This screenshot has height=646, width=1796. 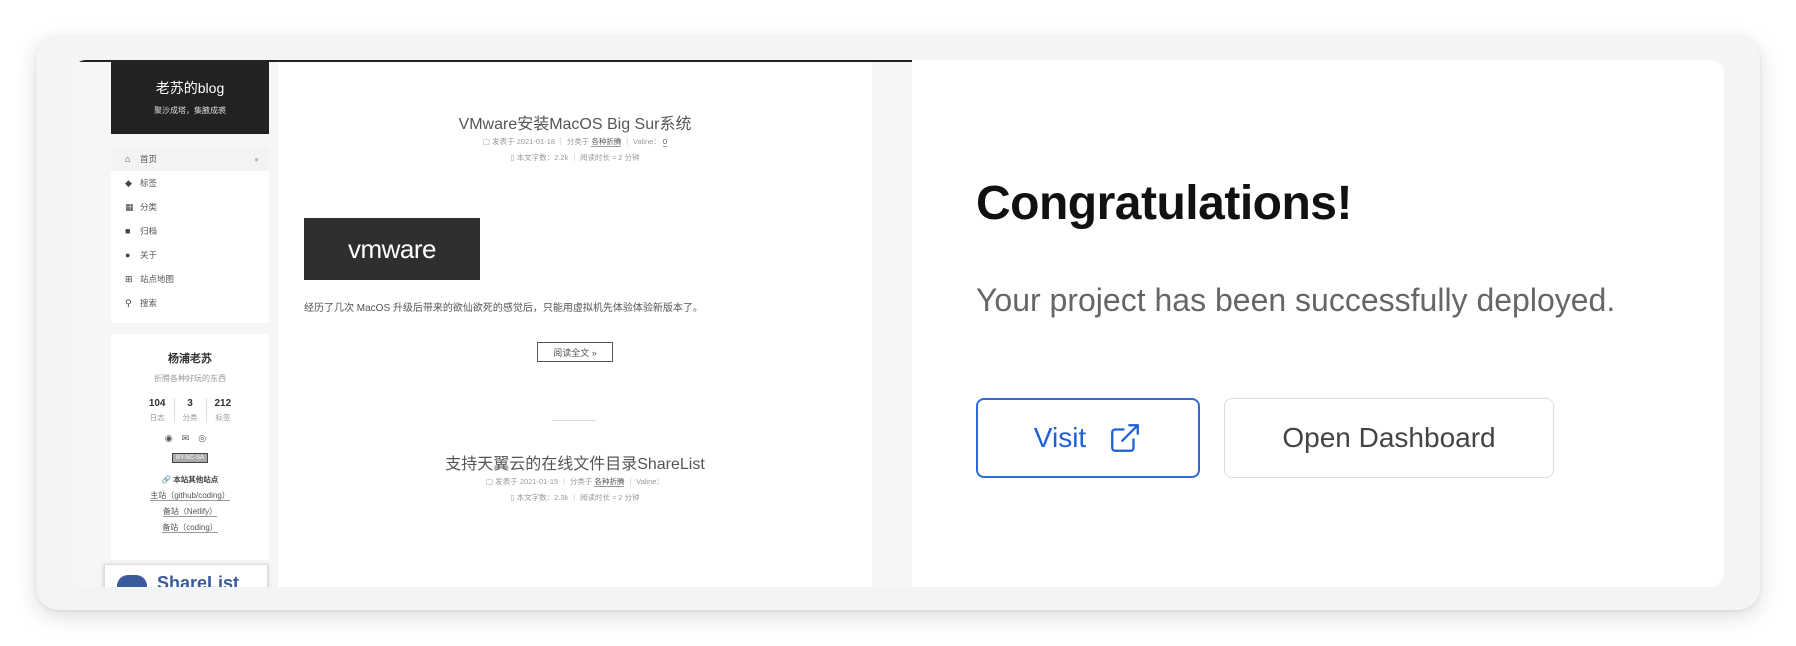 What do you see at coordinates (1060, 437) in the screenshot?
I see `visit-button-label: Visit` at bounding box center [1060, 437].